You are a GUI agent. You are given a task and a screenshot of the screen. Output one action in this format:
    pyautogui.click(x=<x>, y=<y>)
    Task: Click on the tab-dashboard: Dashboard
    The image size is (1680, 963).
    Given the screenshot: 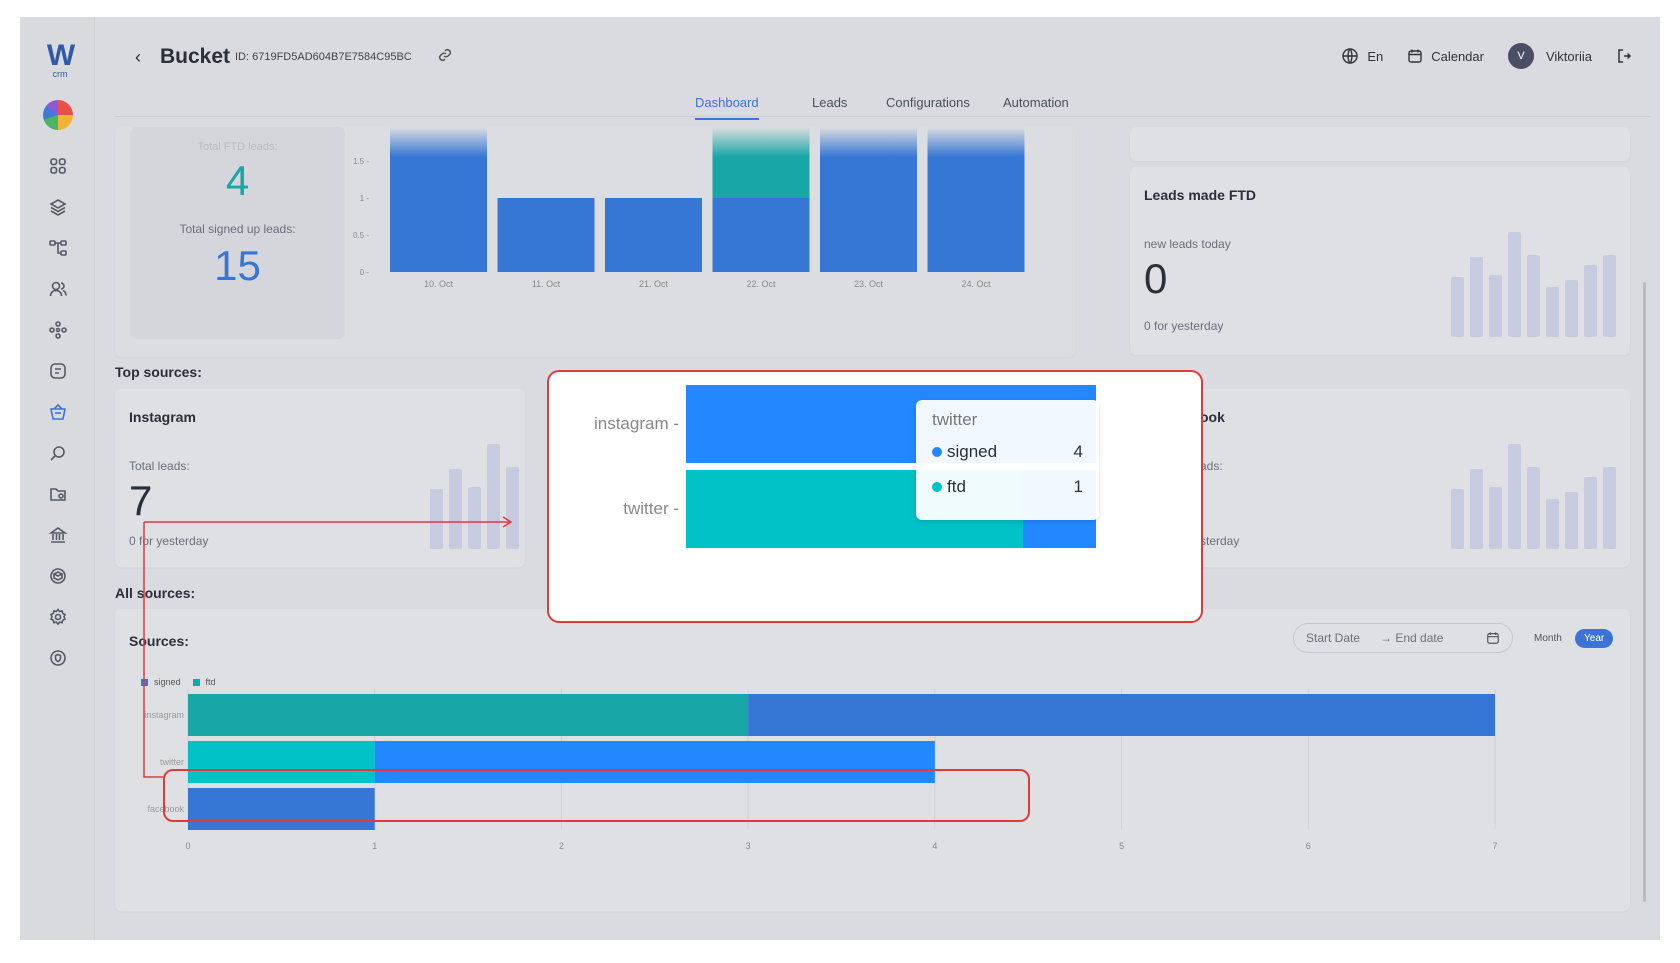 What is the action you would take?
    pyautogui.click(x=727, y=107)
    